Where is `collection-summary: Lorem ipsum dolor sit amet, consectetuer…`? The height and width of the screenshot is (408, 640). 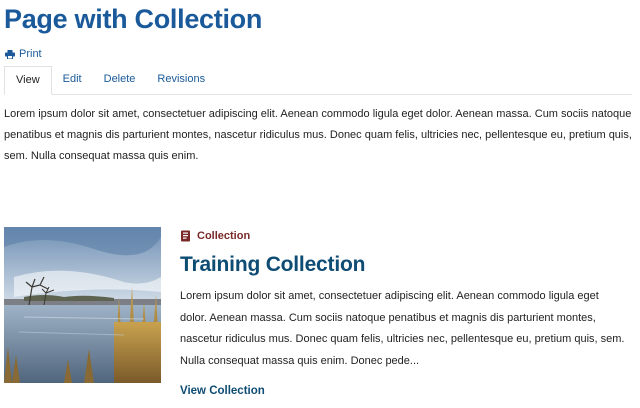 collection-summary: Lorem ipsum dolor sit amet, consectetuer… is located at coordinates (402, 328).